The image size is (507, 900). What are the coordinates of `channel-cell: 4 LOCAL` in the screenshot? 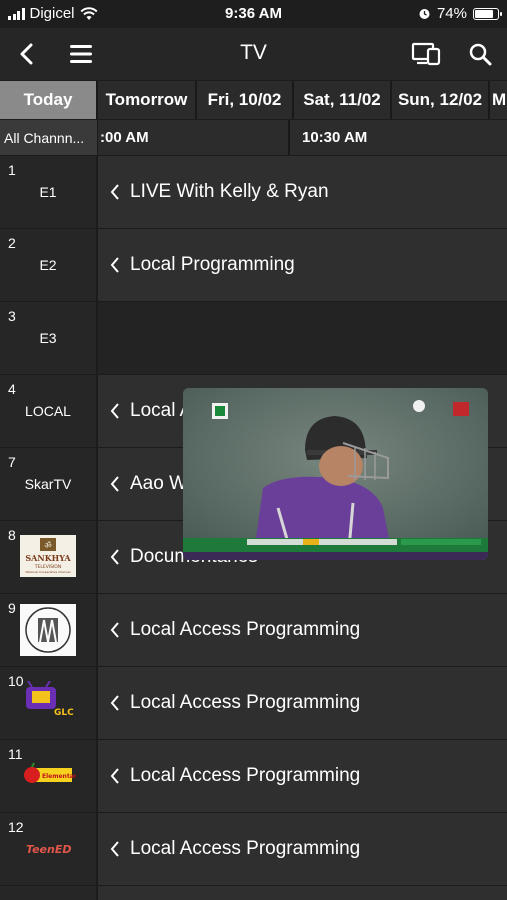 It's located at (48, 411).